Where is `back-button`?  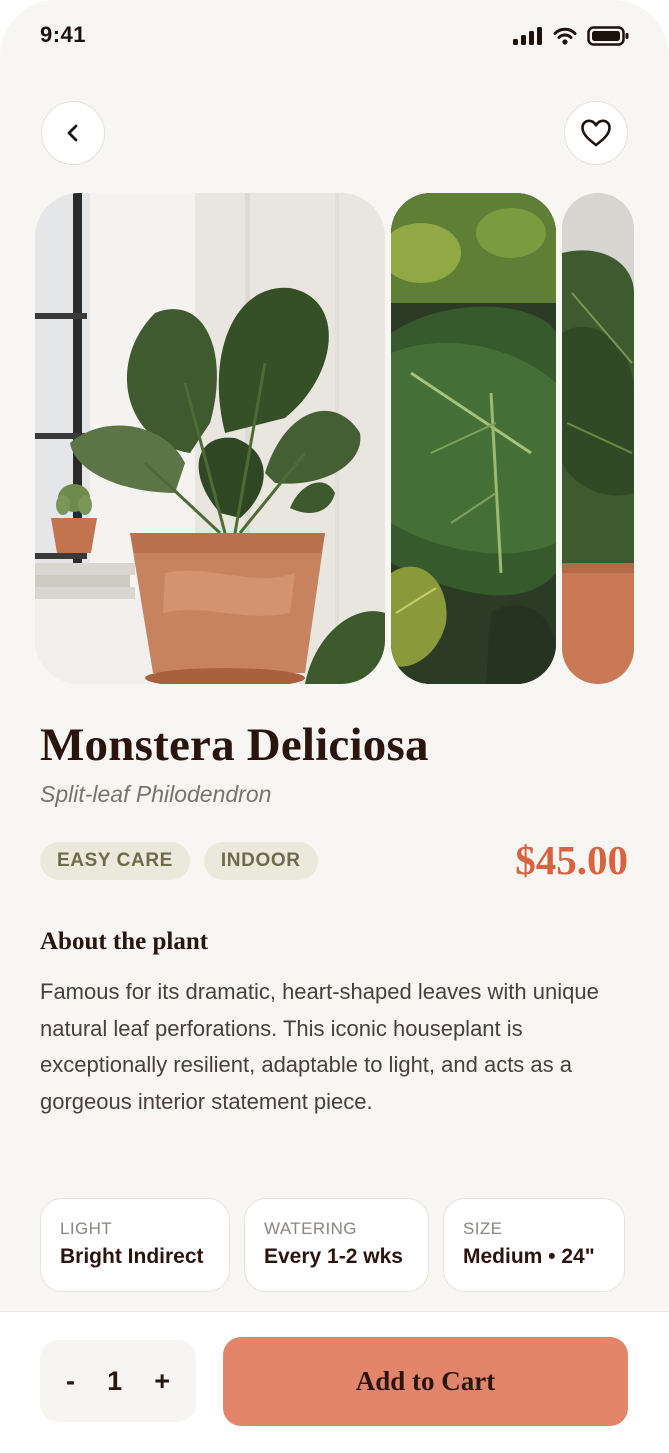
back-button is located at coordinates (73, 133).